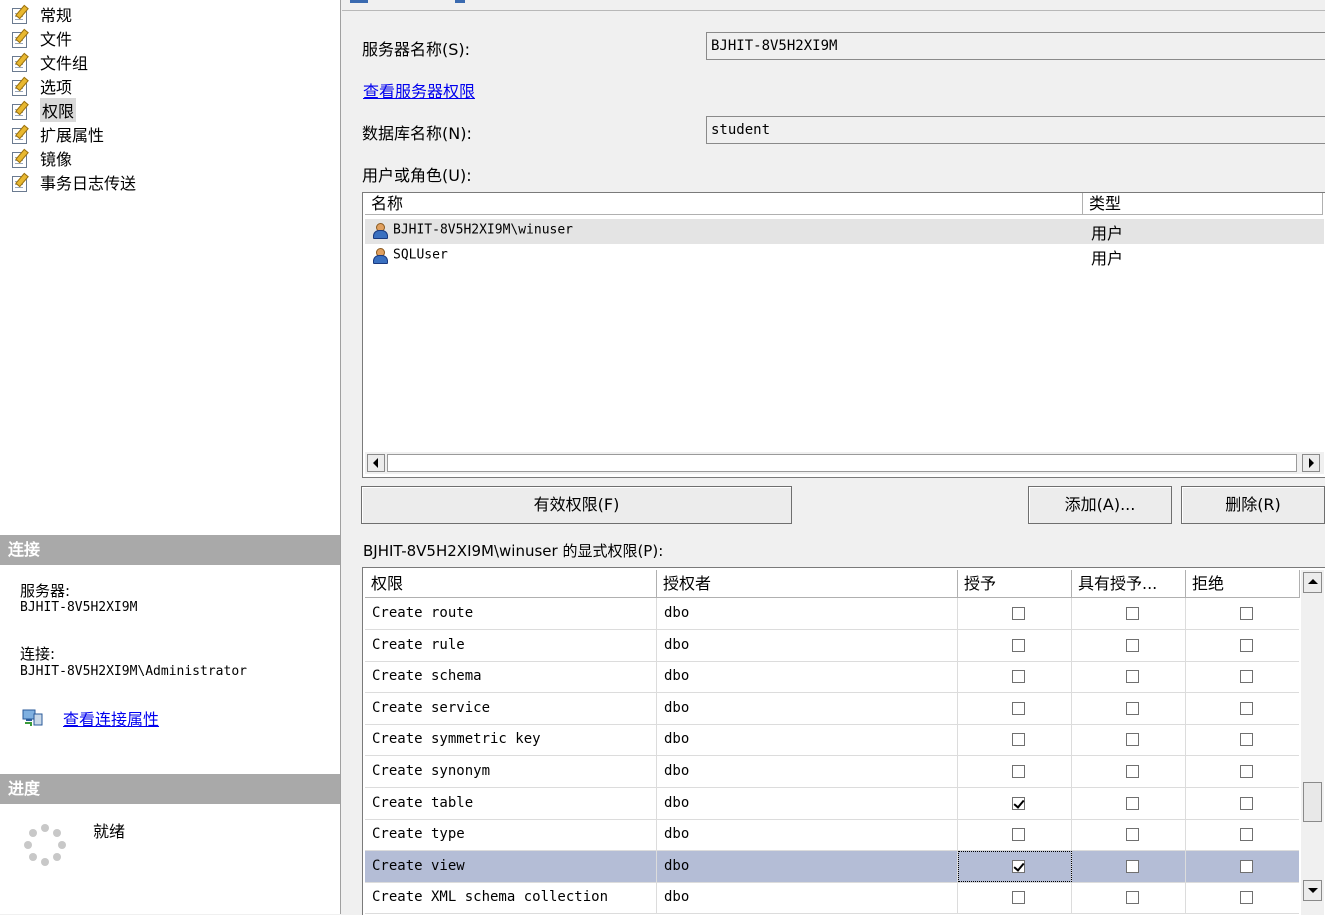 This screenshot has height=915, width=1325. I want to click on perms-col-grant: 授予, so click(1015, 584).